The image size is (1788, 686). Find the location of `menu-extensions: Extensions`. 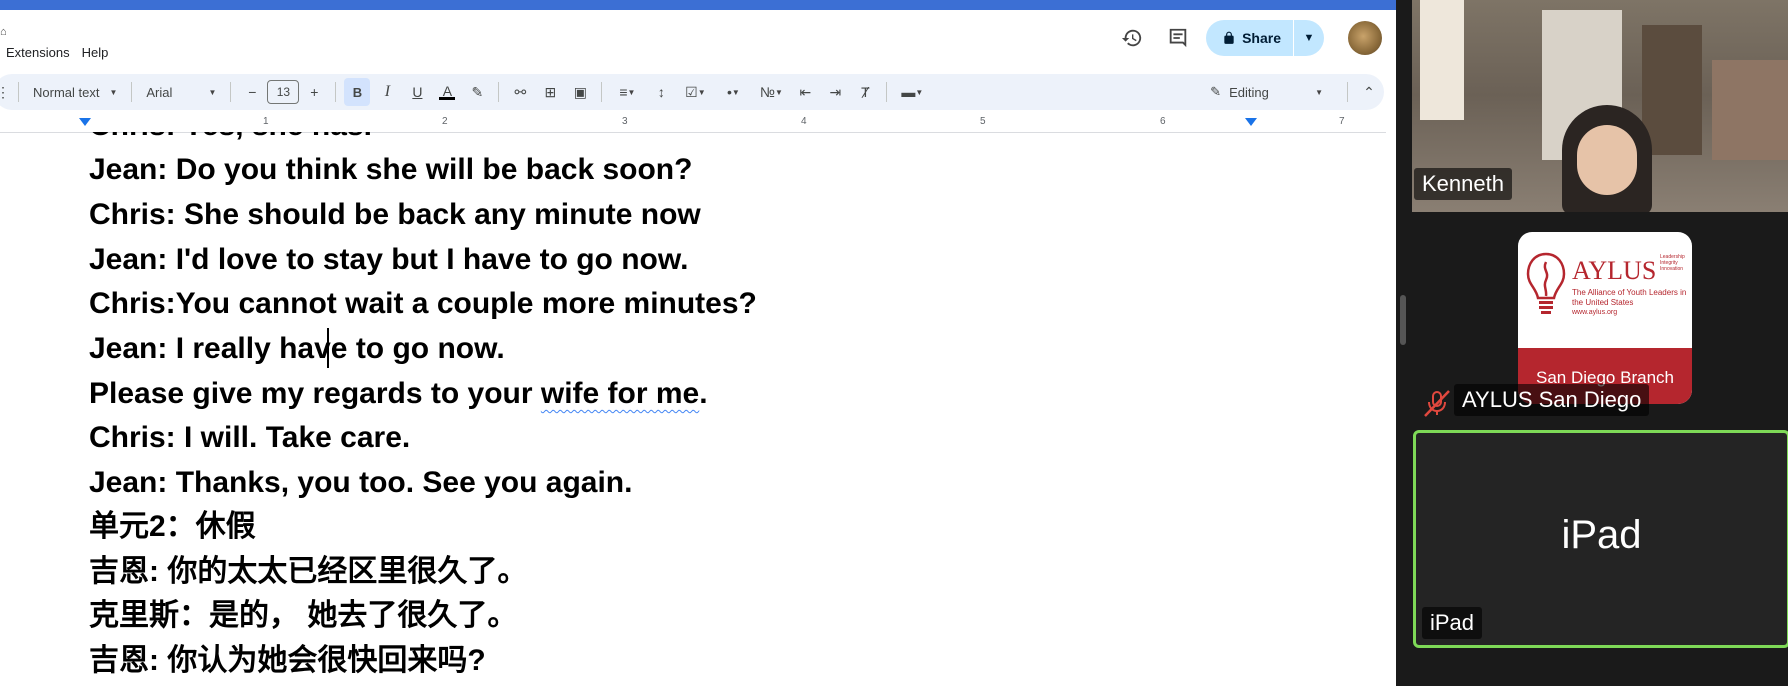

menu-extensions: Extensions is located at coordinates (38, 52).